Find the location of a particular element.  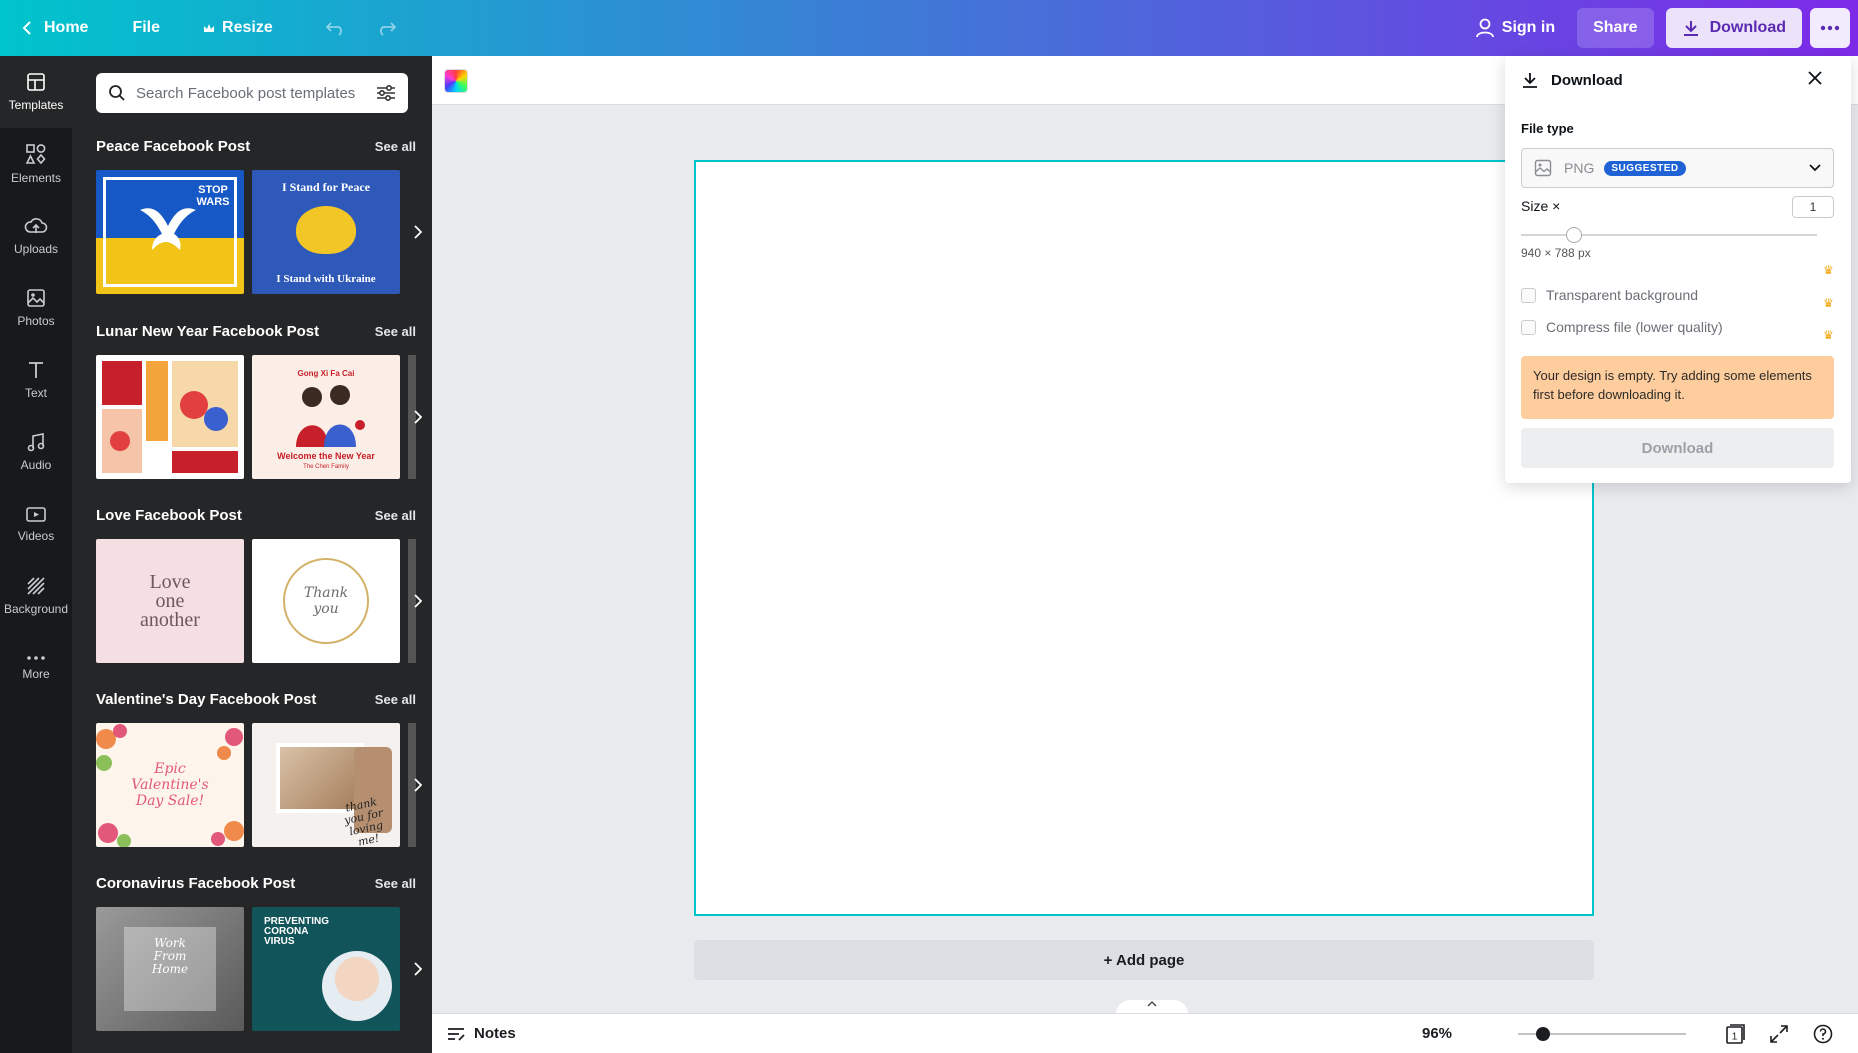

zoom-percentage: 96% is located at coordinates (1437, 1033).